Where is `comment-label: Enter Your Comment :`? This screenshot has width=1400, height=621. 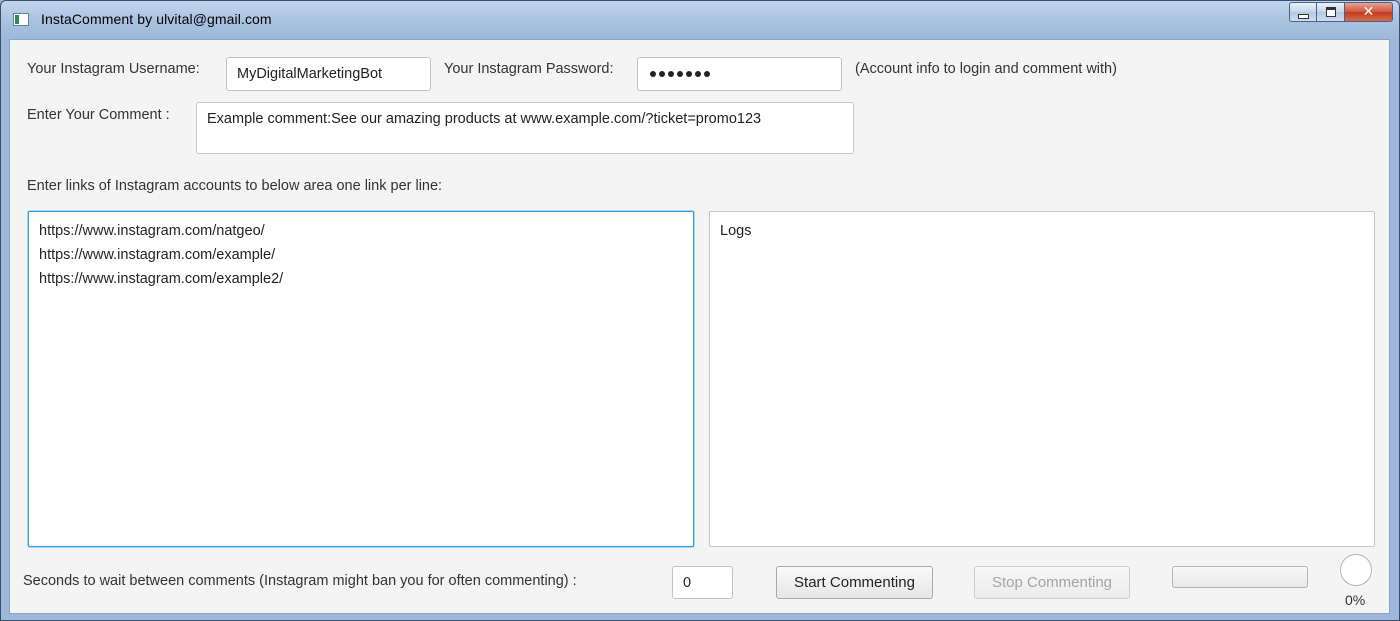 comment-label: Enter Your Comment : is located at coordinates (98, 115).